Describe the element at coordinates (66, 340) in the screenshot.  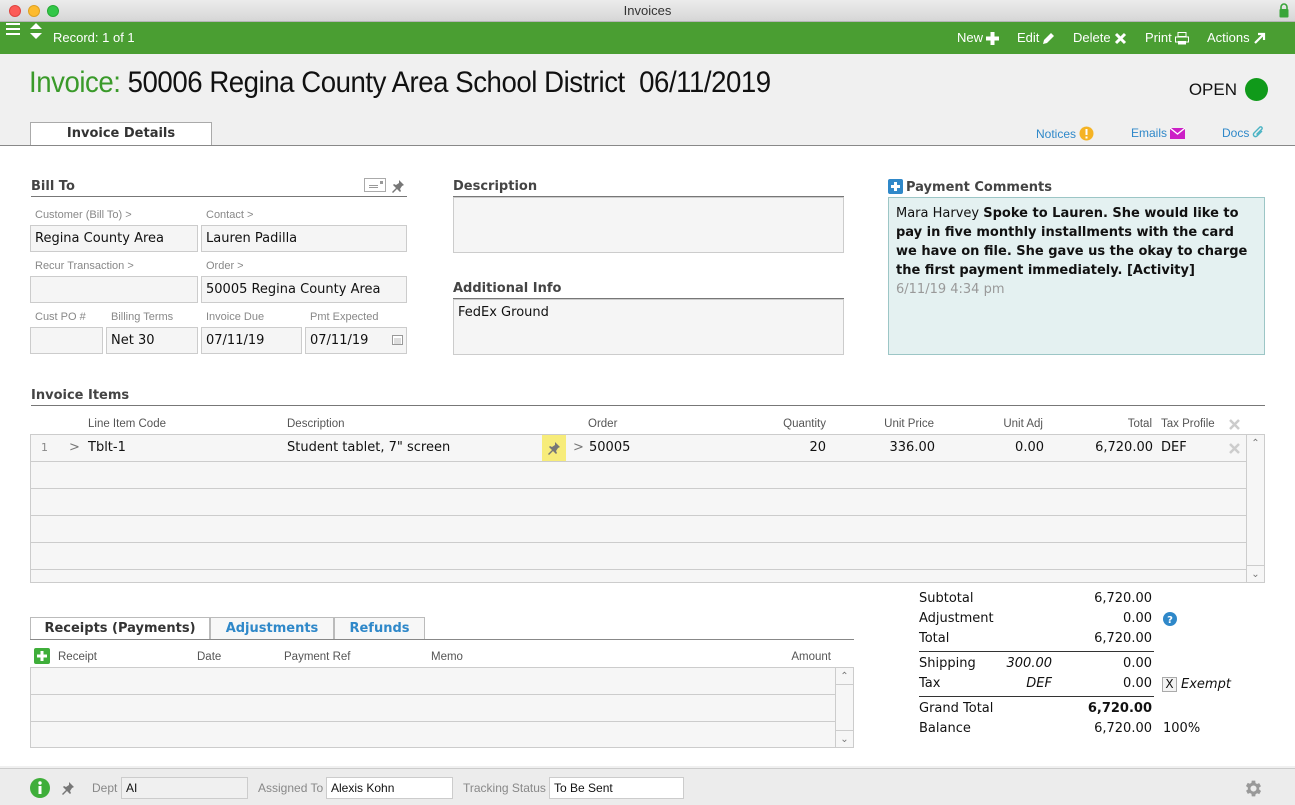
I see `cust-po-field` at that location.